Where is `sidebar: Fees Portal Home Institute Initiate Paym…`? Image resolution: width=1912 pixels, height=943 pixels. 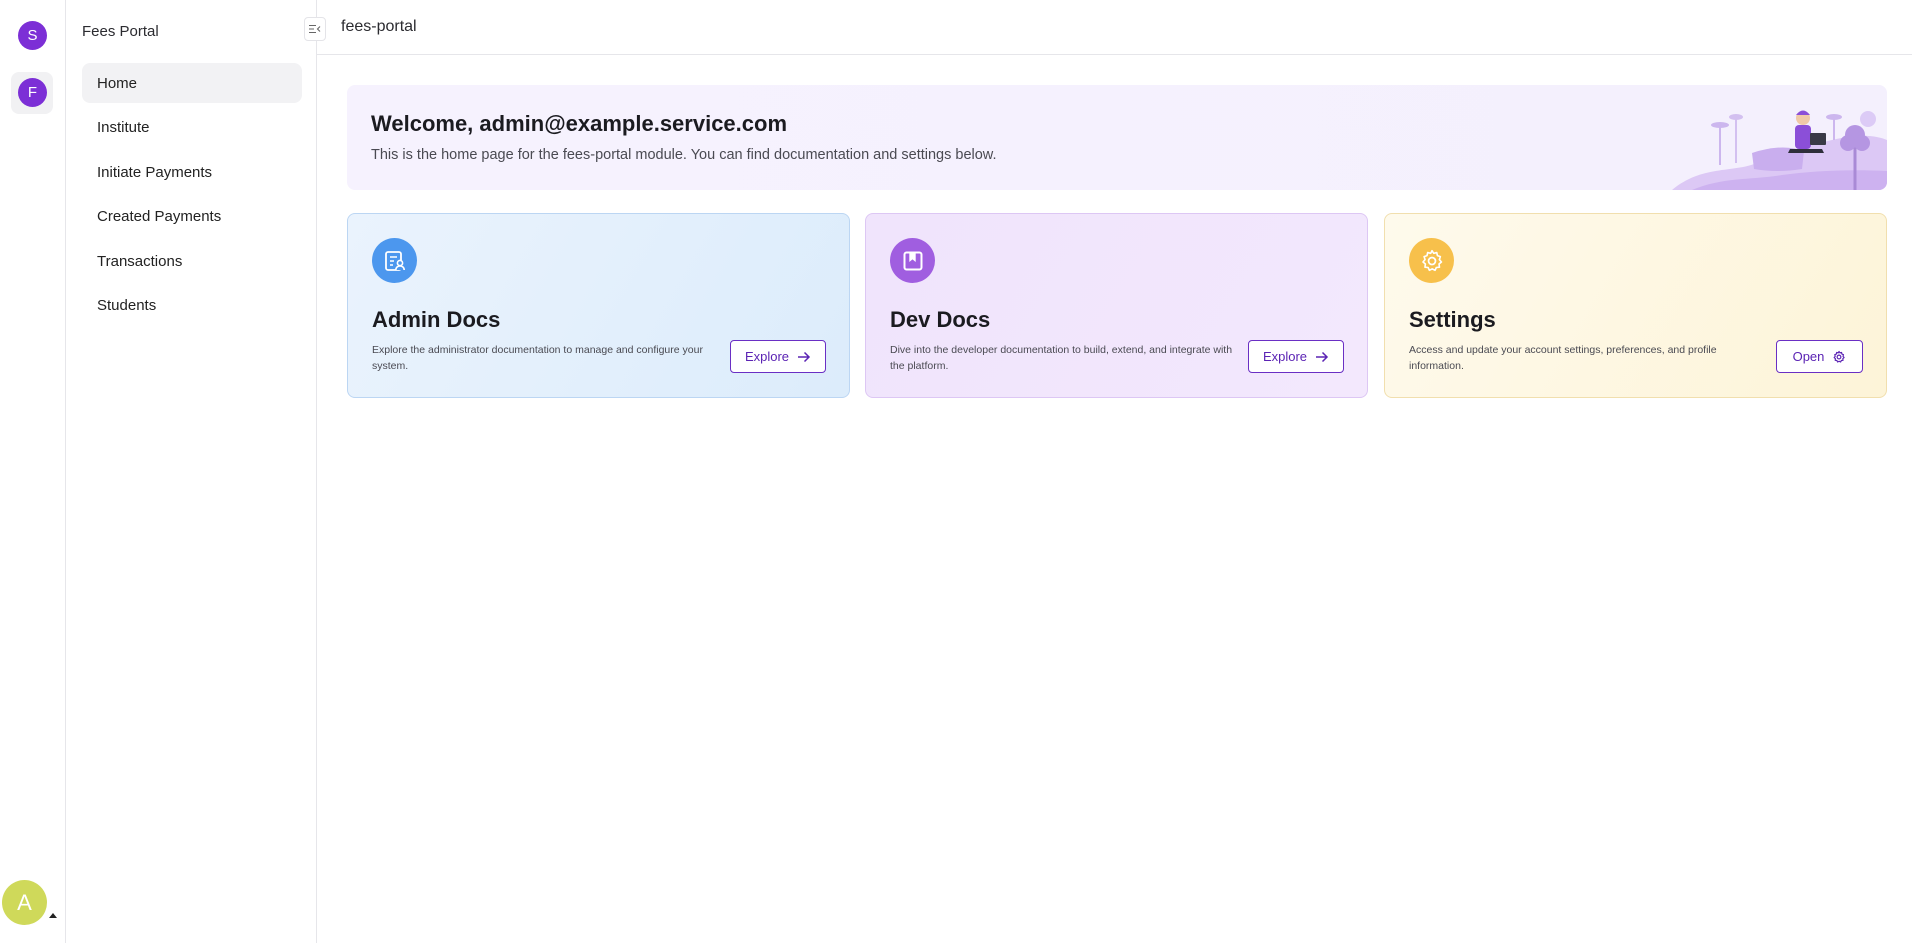 sidebar: Fees Portal Home Institute Initiate Paym… is located at coordinates (196, 471).